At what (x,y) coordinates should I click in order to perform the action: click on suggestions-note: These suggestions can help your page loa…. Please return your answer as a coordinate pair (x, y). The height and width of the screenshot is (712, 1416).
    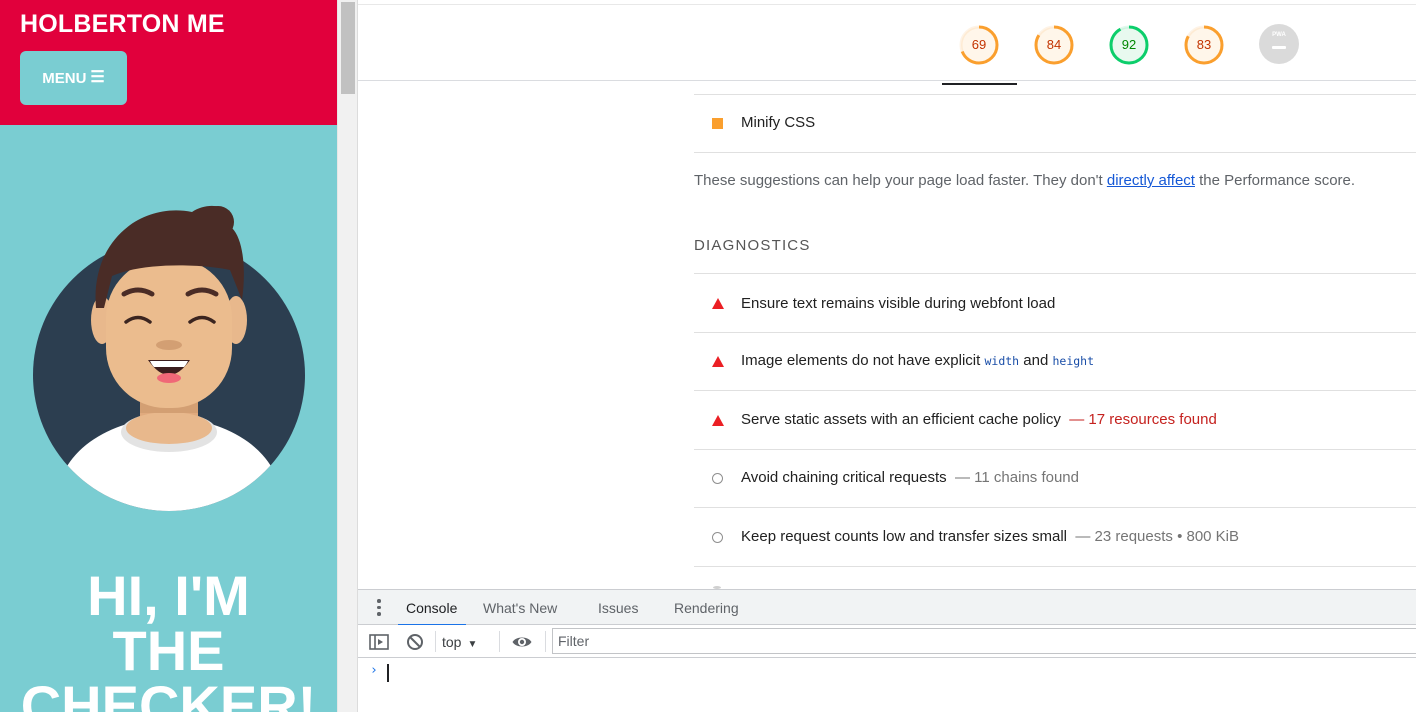
    Looking at the image, I should click on (1024, 180).